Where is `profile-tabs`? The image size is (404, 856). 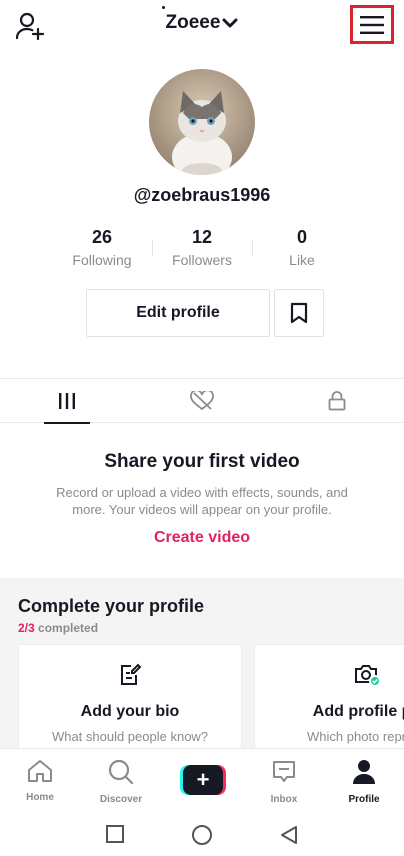 profile-tabs is located at coordinates (202, 401).